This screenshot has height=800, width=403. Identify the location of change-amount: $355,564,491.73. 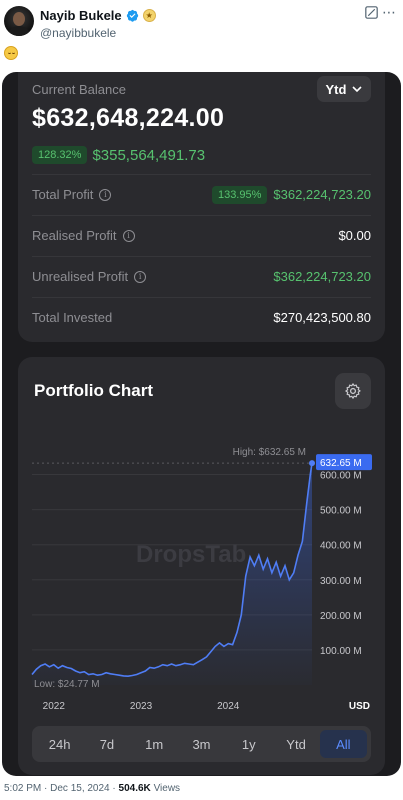
(149, 155).